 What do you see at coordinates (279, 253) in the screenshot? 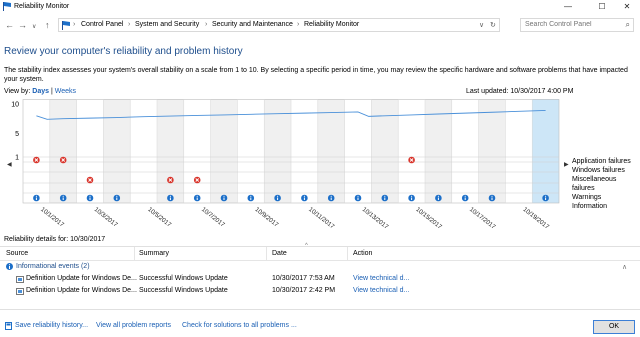
I see `column-header-date: Date` at bounding box center [279, 253].